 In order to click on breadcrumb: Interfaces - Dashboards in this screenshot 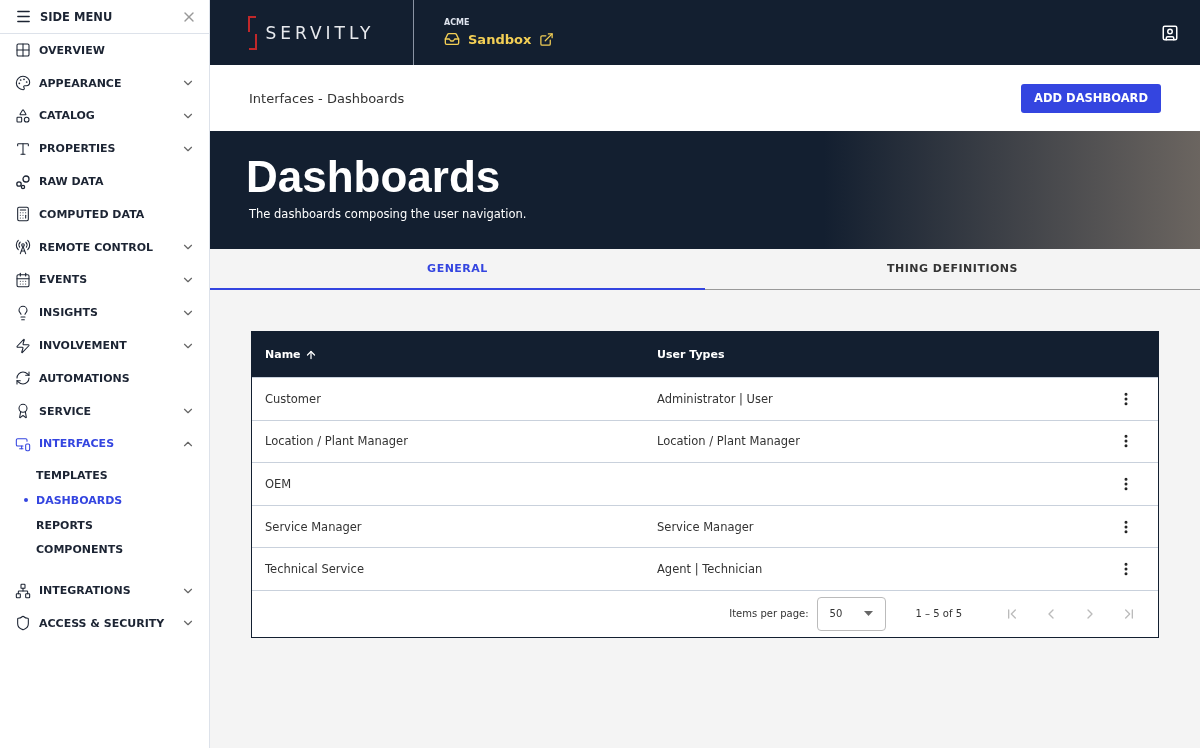, I will do `click(327, 98)`.